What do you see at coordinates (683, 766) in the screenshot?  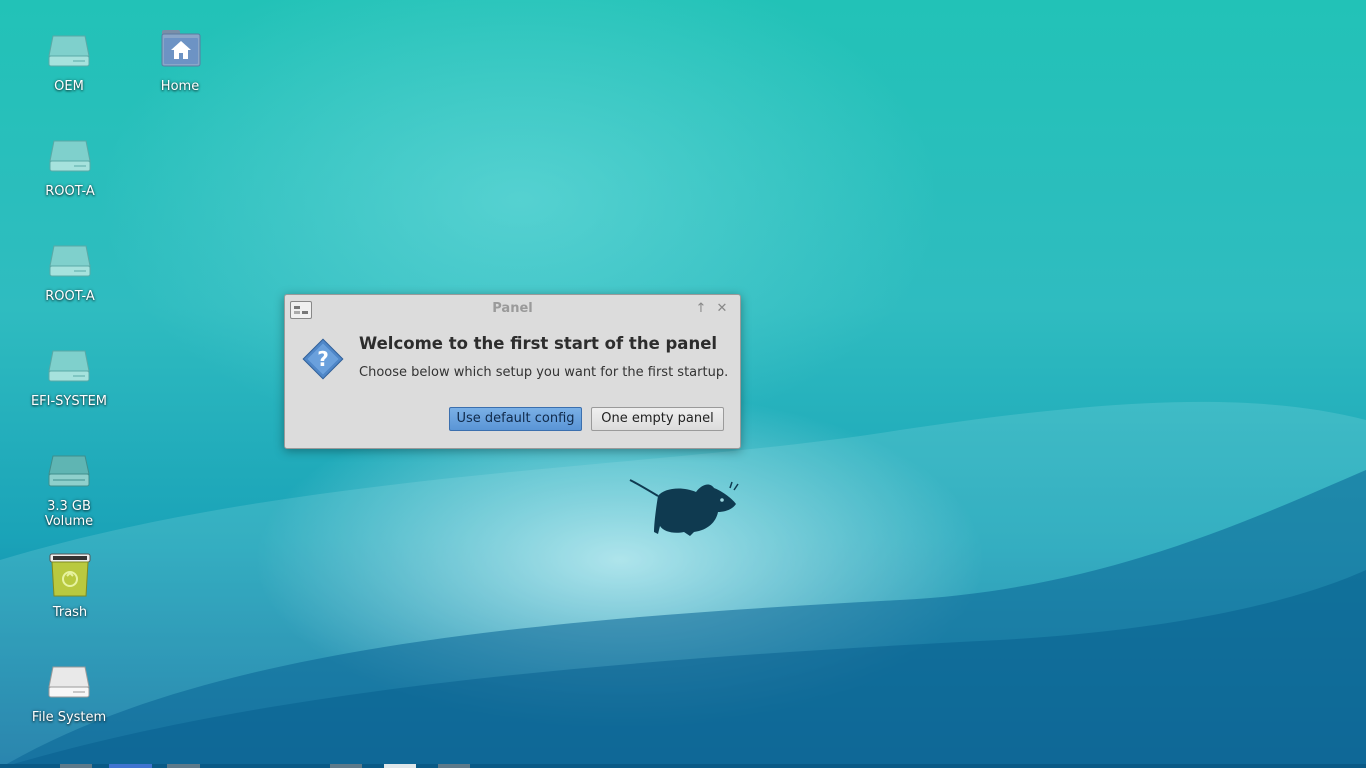 I see `bottom-panel-edge` at bounding box center [683, 766].